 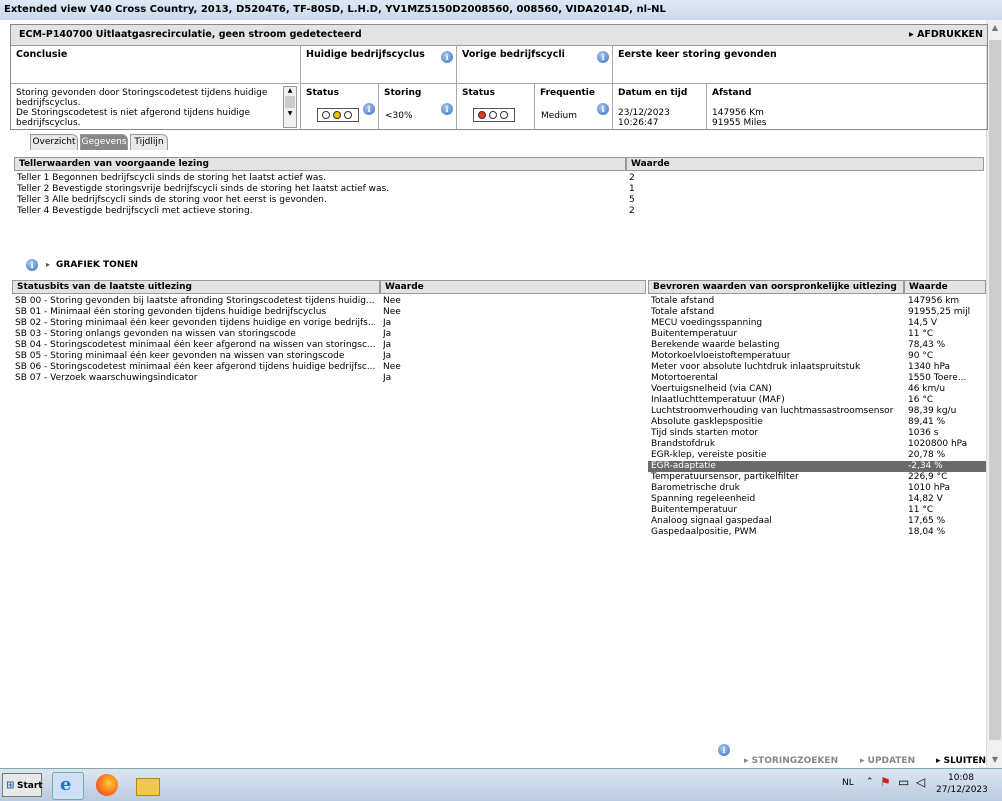 I want to click on table-cell-value: Nee, so click(x=392, y=367).